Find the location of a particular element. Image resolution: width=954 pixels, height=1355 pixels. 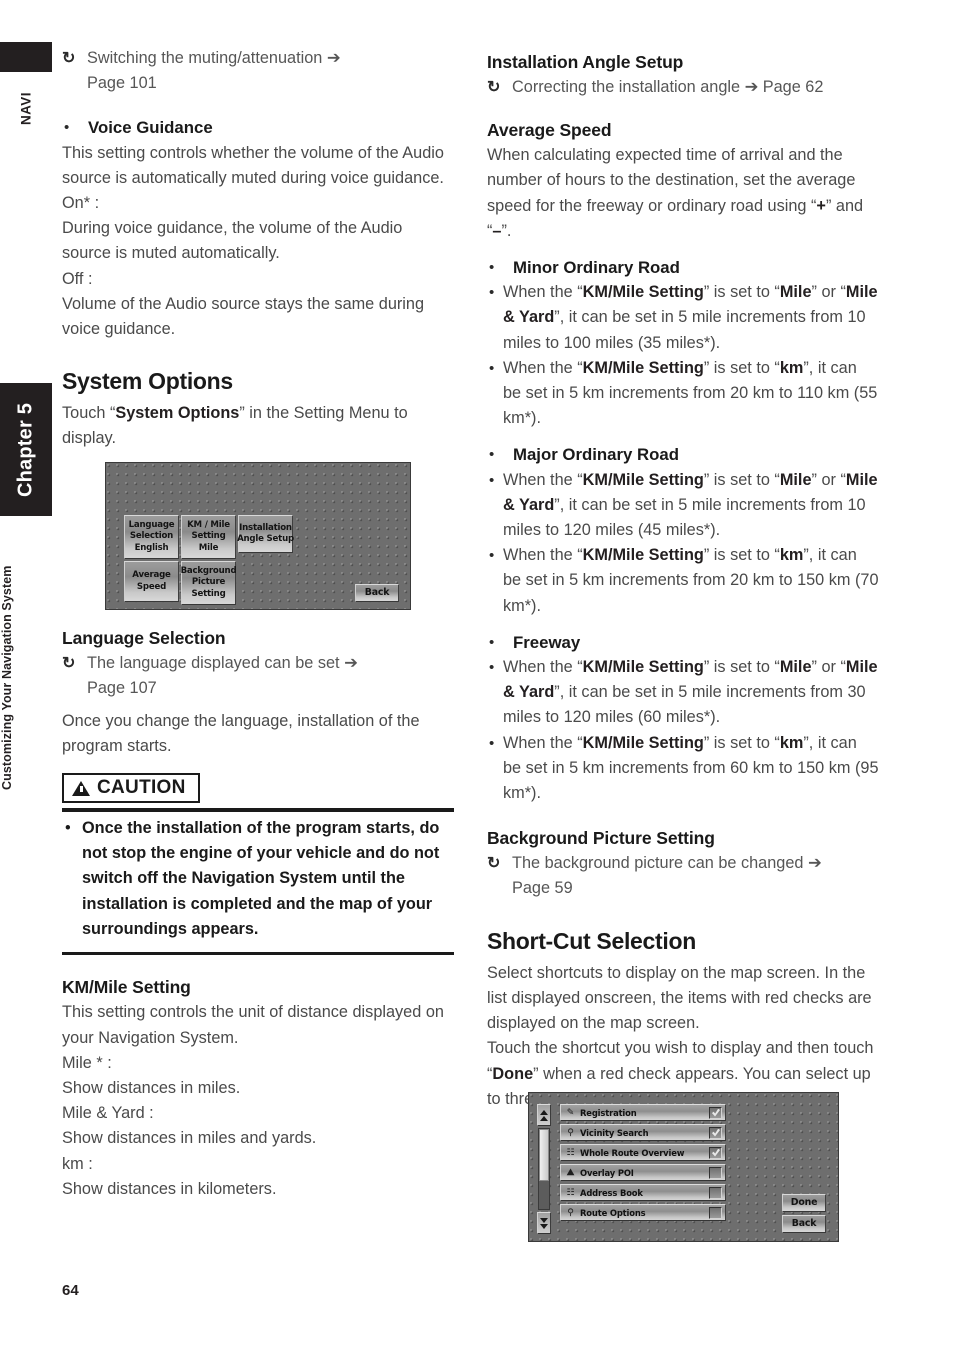

mile-label: Mile * : is located at coordinates (87, 1062).